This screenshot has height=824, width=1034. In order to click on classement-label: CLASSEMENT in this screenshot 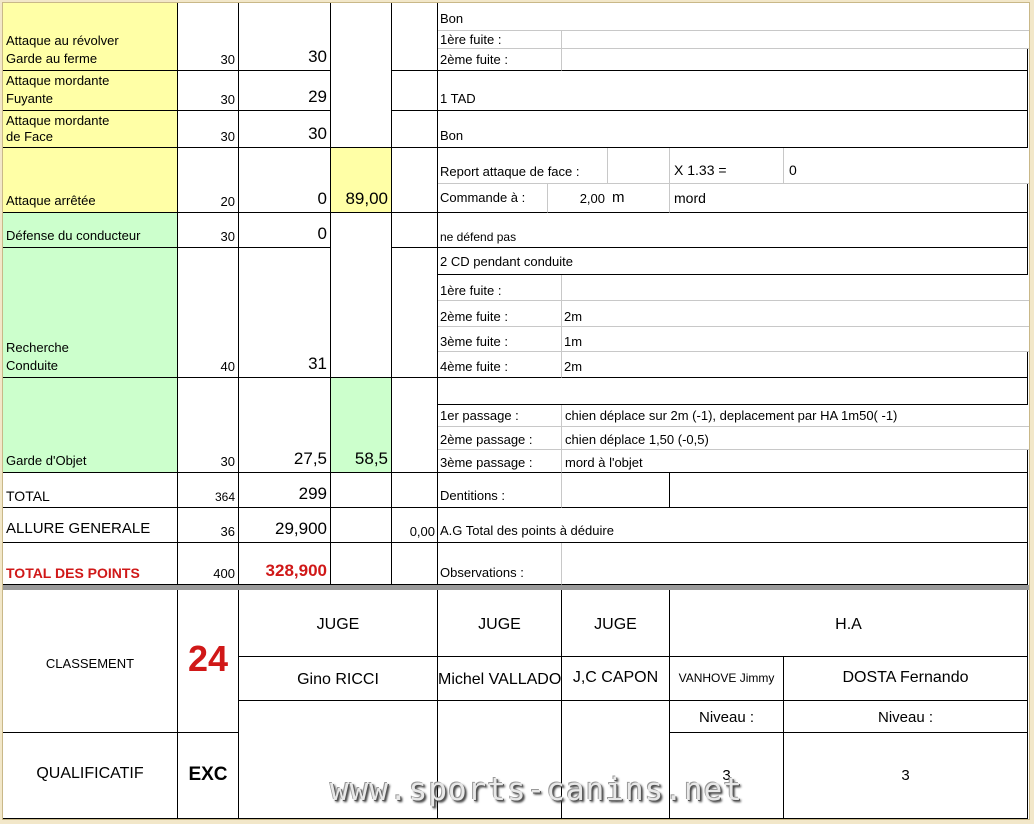, I will do `click(90, 663)`.